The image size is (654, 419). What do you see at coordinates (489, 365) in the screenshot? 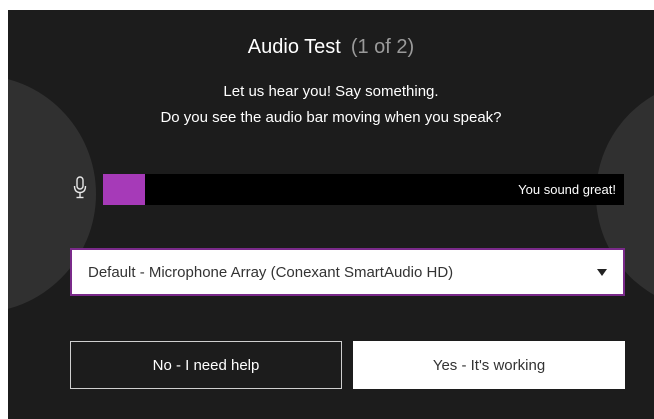
I see `yes-working-button: Yes - It's working` at bounding box center [489, 365].